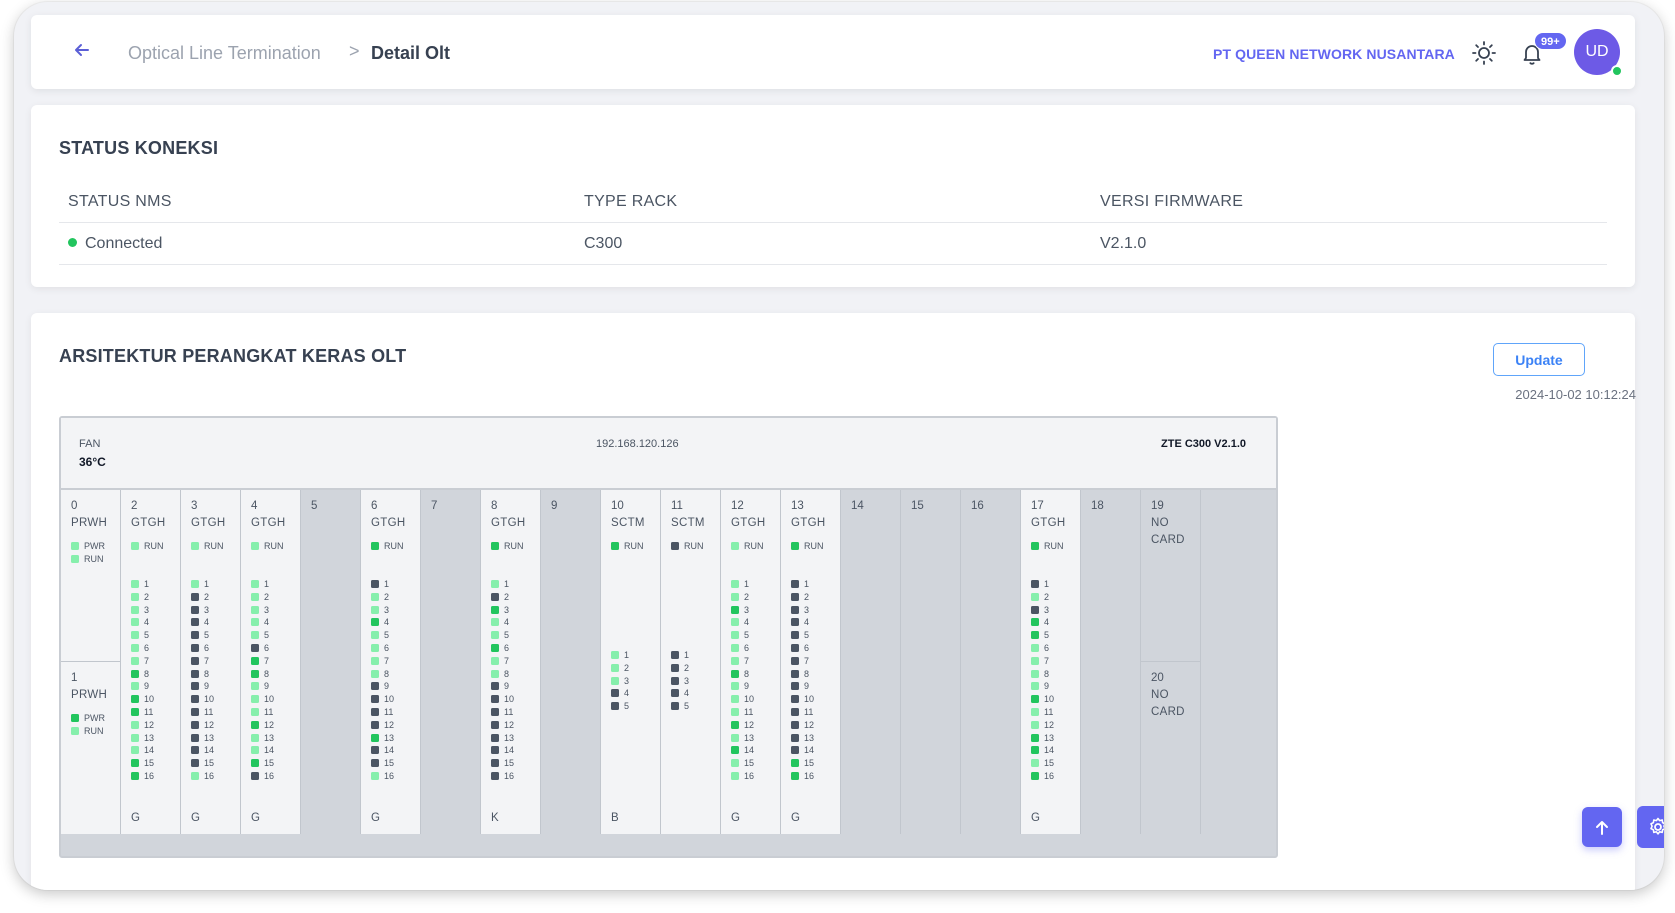 The height and width of the screenshot is (913, 1675). Describe the element at coordinates (617, 506) in the screenshot. I see `slot-number: 10` at that location.